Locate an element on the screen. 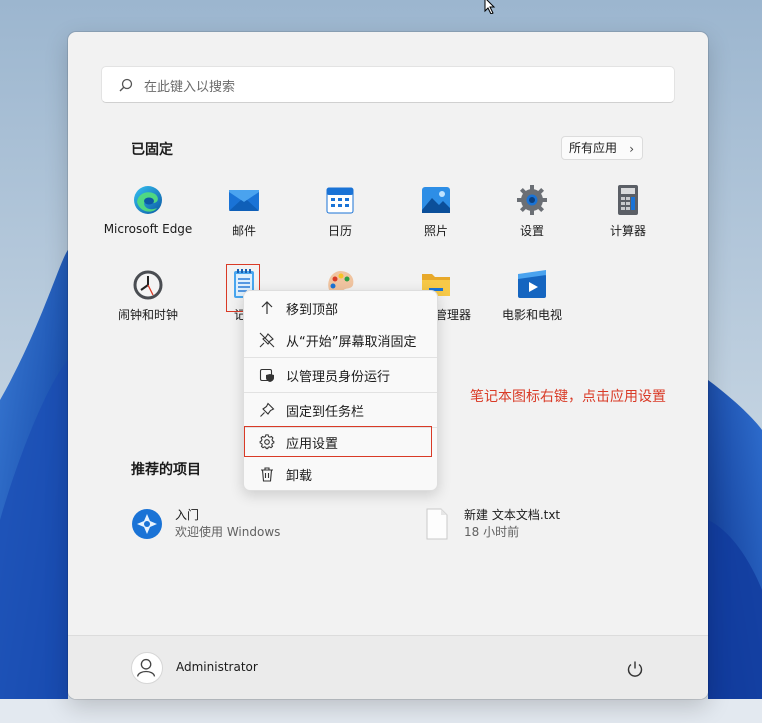 This screenshot has width=762, height=723. app-label: 计算器 is located at coordinates (627, 231).